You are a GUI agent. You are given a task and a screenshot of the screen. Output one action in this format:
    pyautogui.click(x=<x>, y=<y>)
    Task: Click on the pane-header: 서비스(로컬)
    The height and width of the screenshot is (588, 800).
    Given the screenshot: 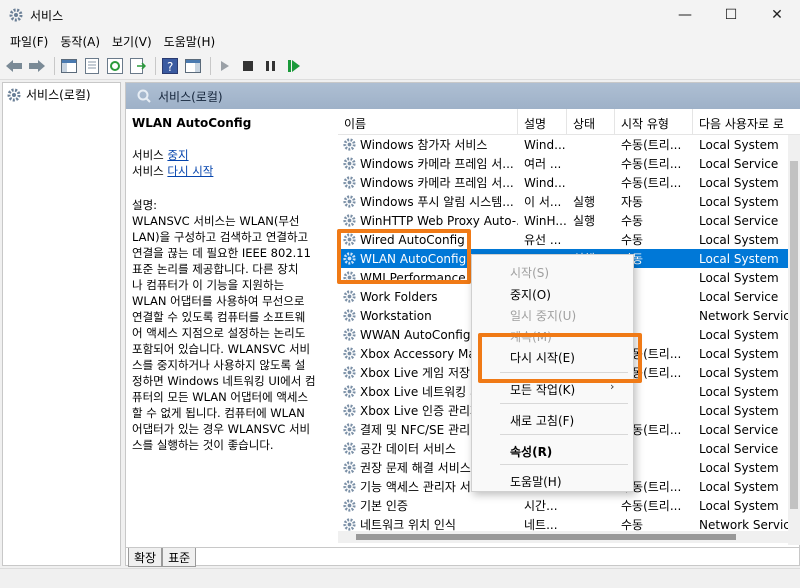 What is the action you would take?
    pyautogui.click(x=463, y=96)
    